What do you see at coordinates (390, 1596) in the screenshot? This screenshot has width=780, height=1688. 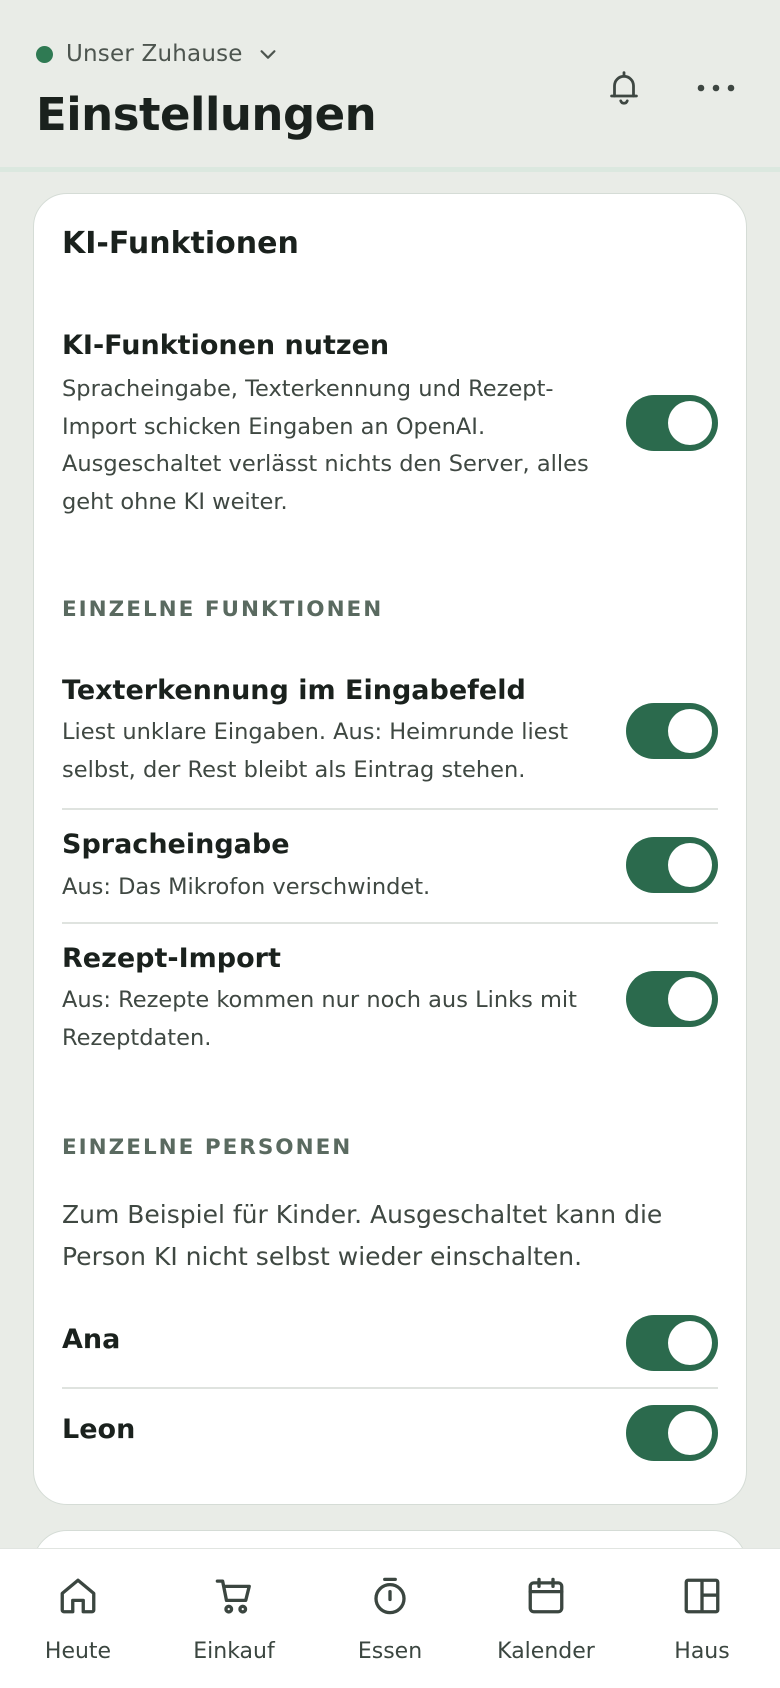 I see `timer-icon` at bounding box center [390, 1596].